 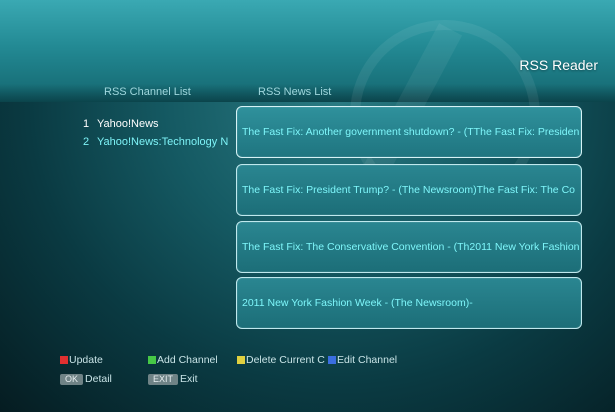 I want to click on channel-name: Yahoo!News:Technology N, so click(x=163, y=142).